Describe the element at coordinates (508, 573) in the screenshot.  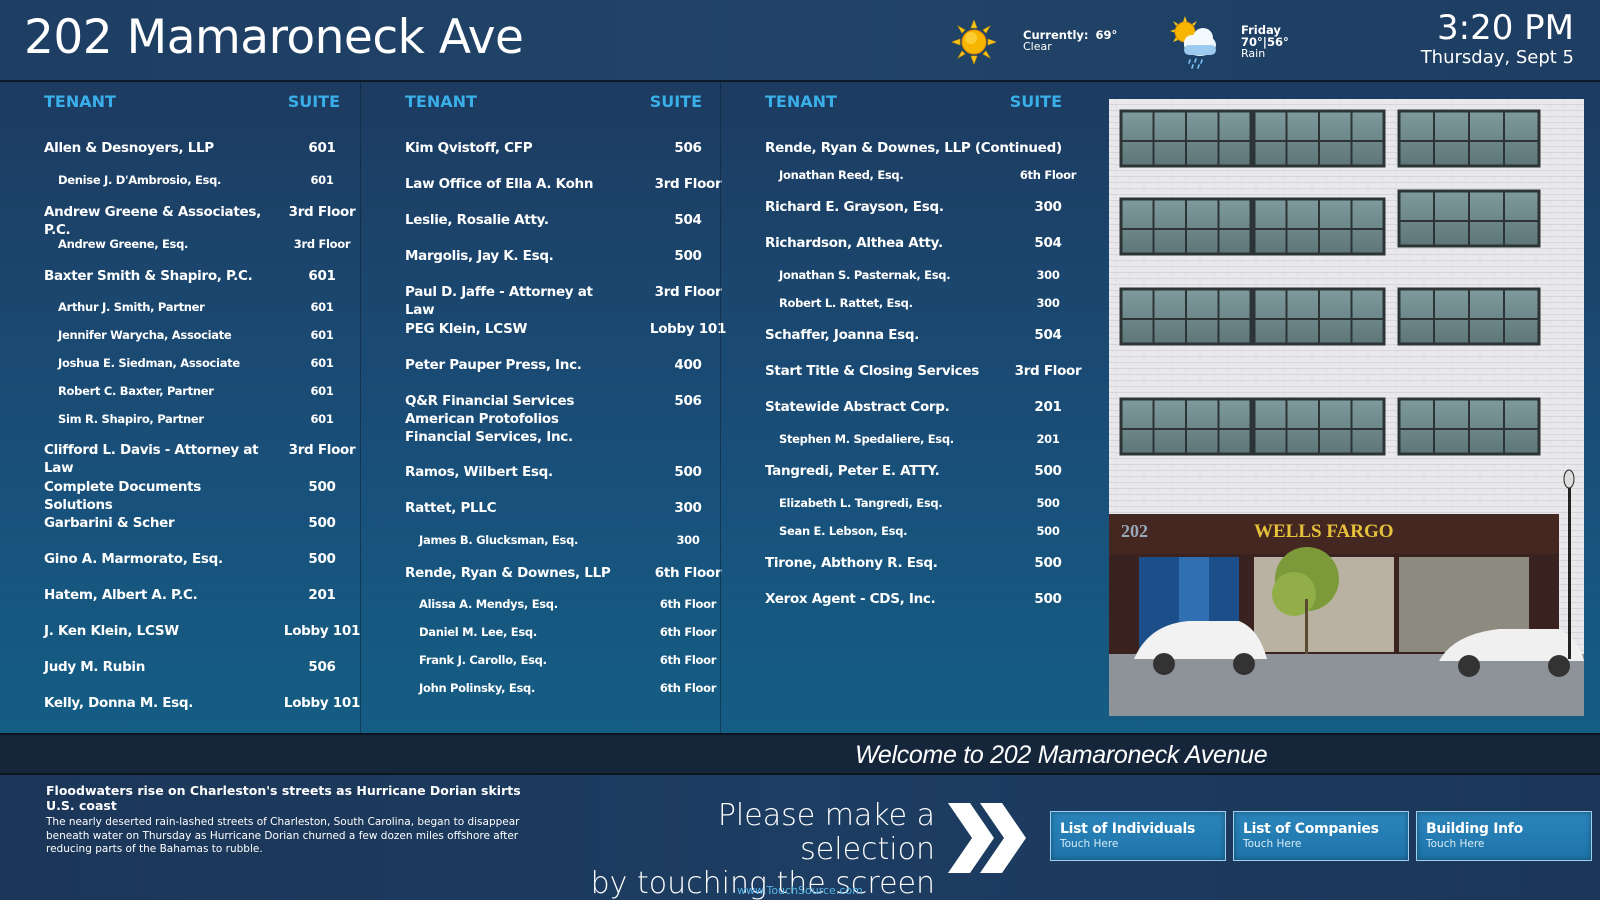
I see `tenant-name: Rende, Ryan & Downes, LLP` at that location.